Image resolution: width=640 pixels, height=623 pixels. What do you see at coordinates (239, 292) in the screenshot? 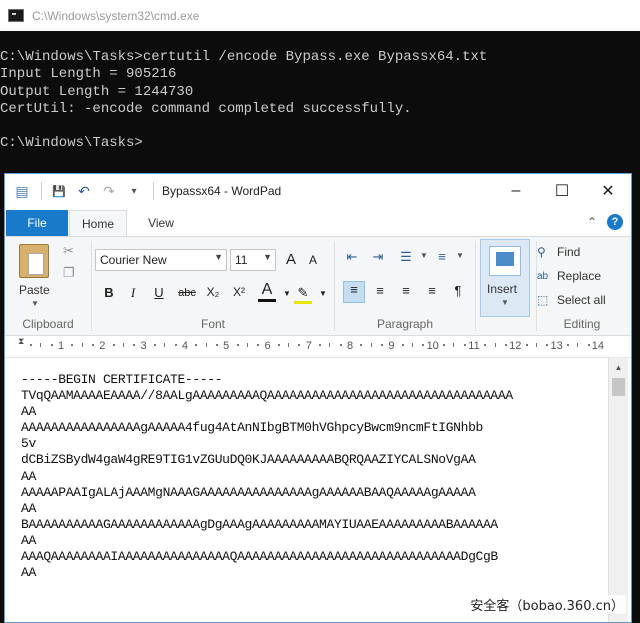
I see `superscript-button: X²` at bounding box center [239, 292].